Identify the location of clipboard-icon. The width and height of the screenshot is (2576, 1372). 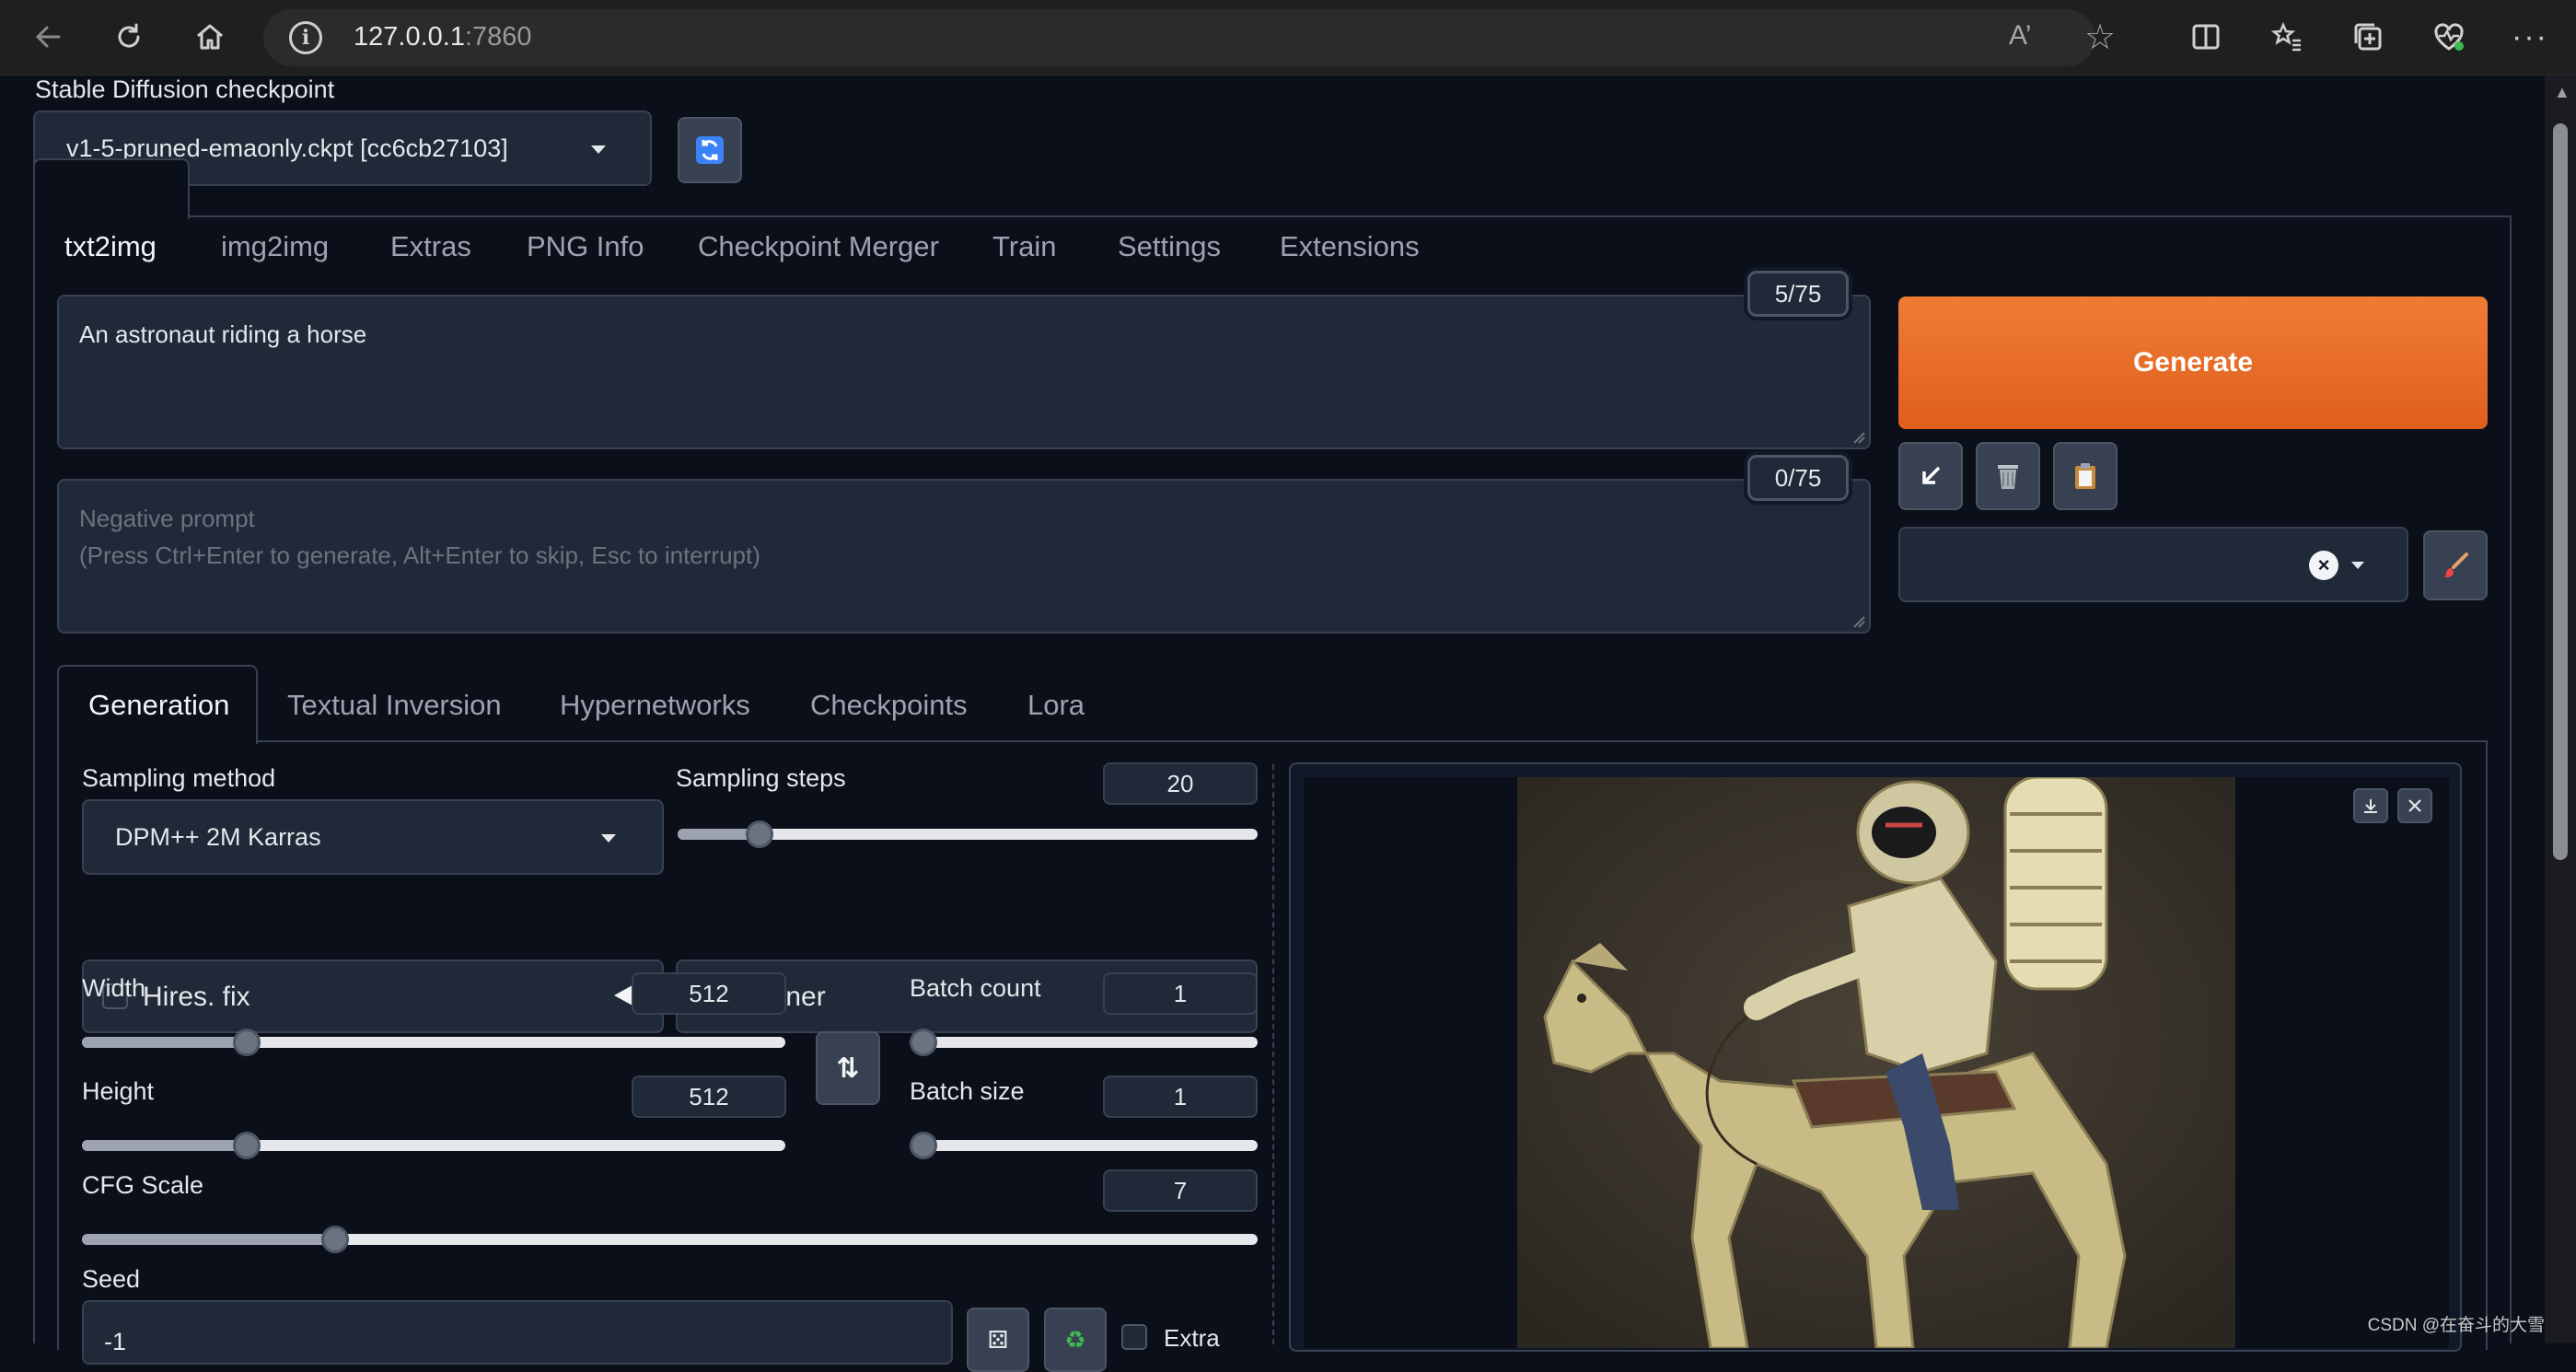
(2085, 476).